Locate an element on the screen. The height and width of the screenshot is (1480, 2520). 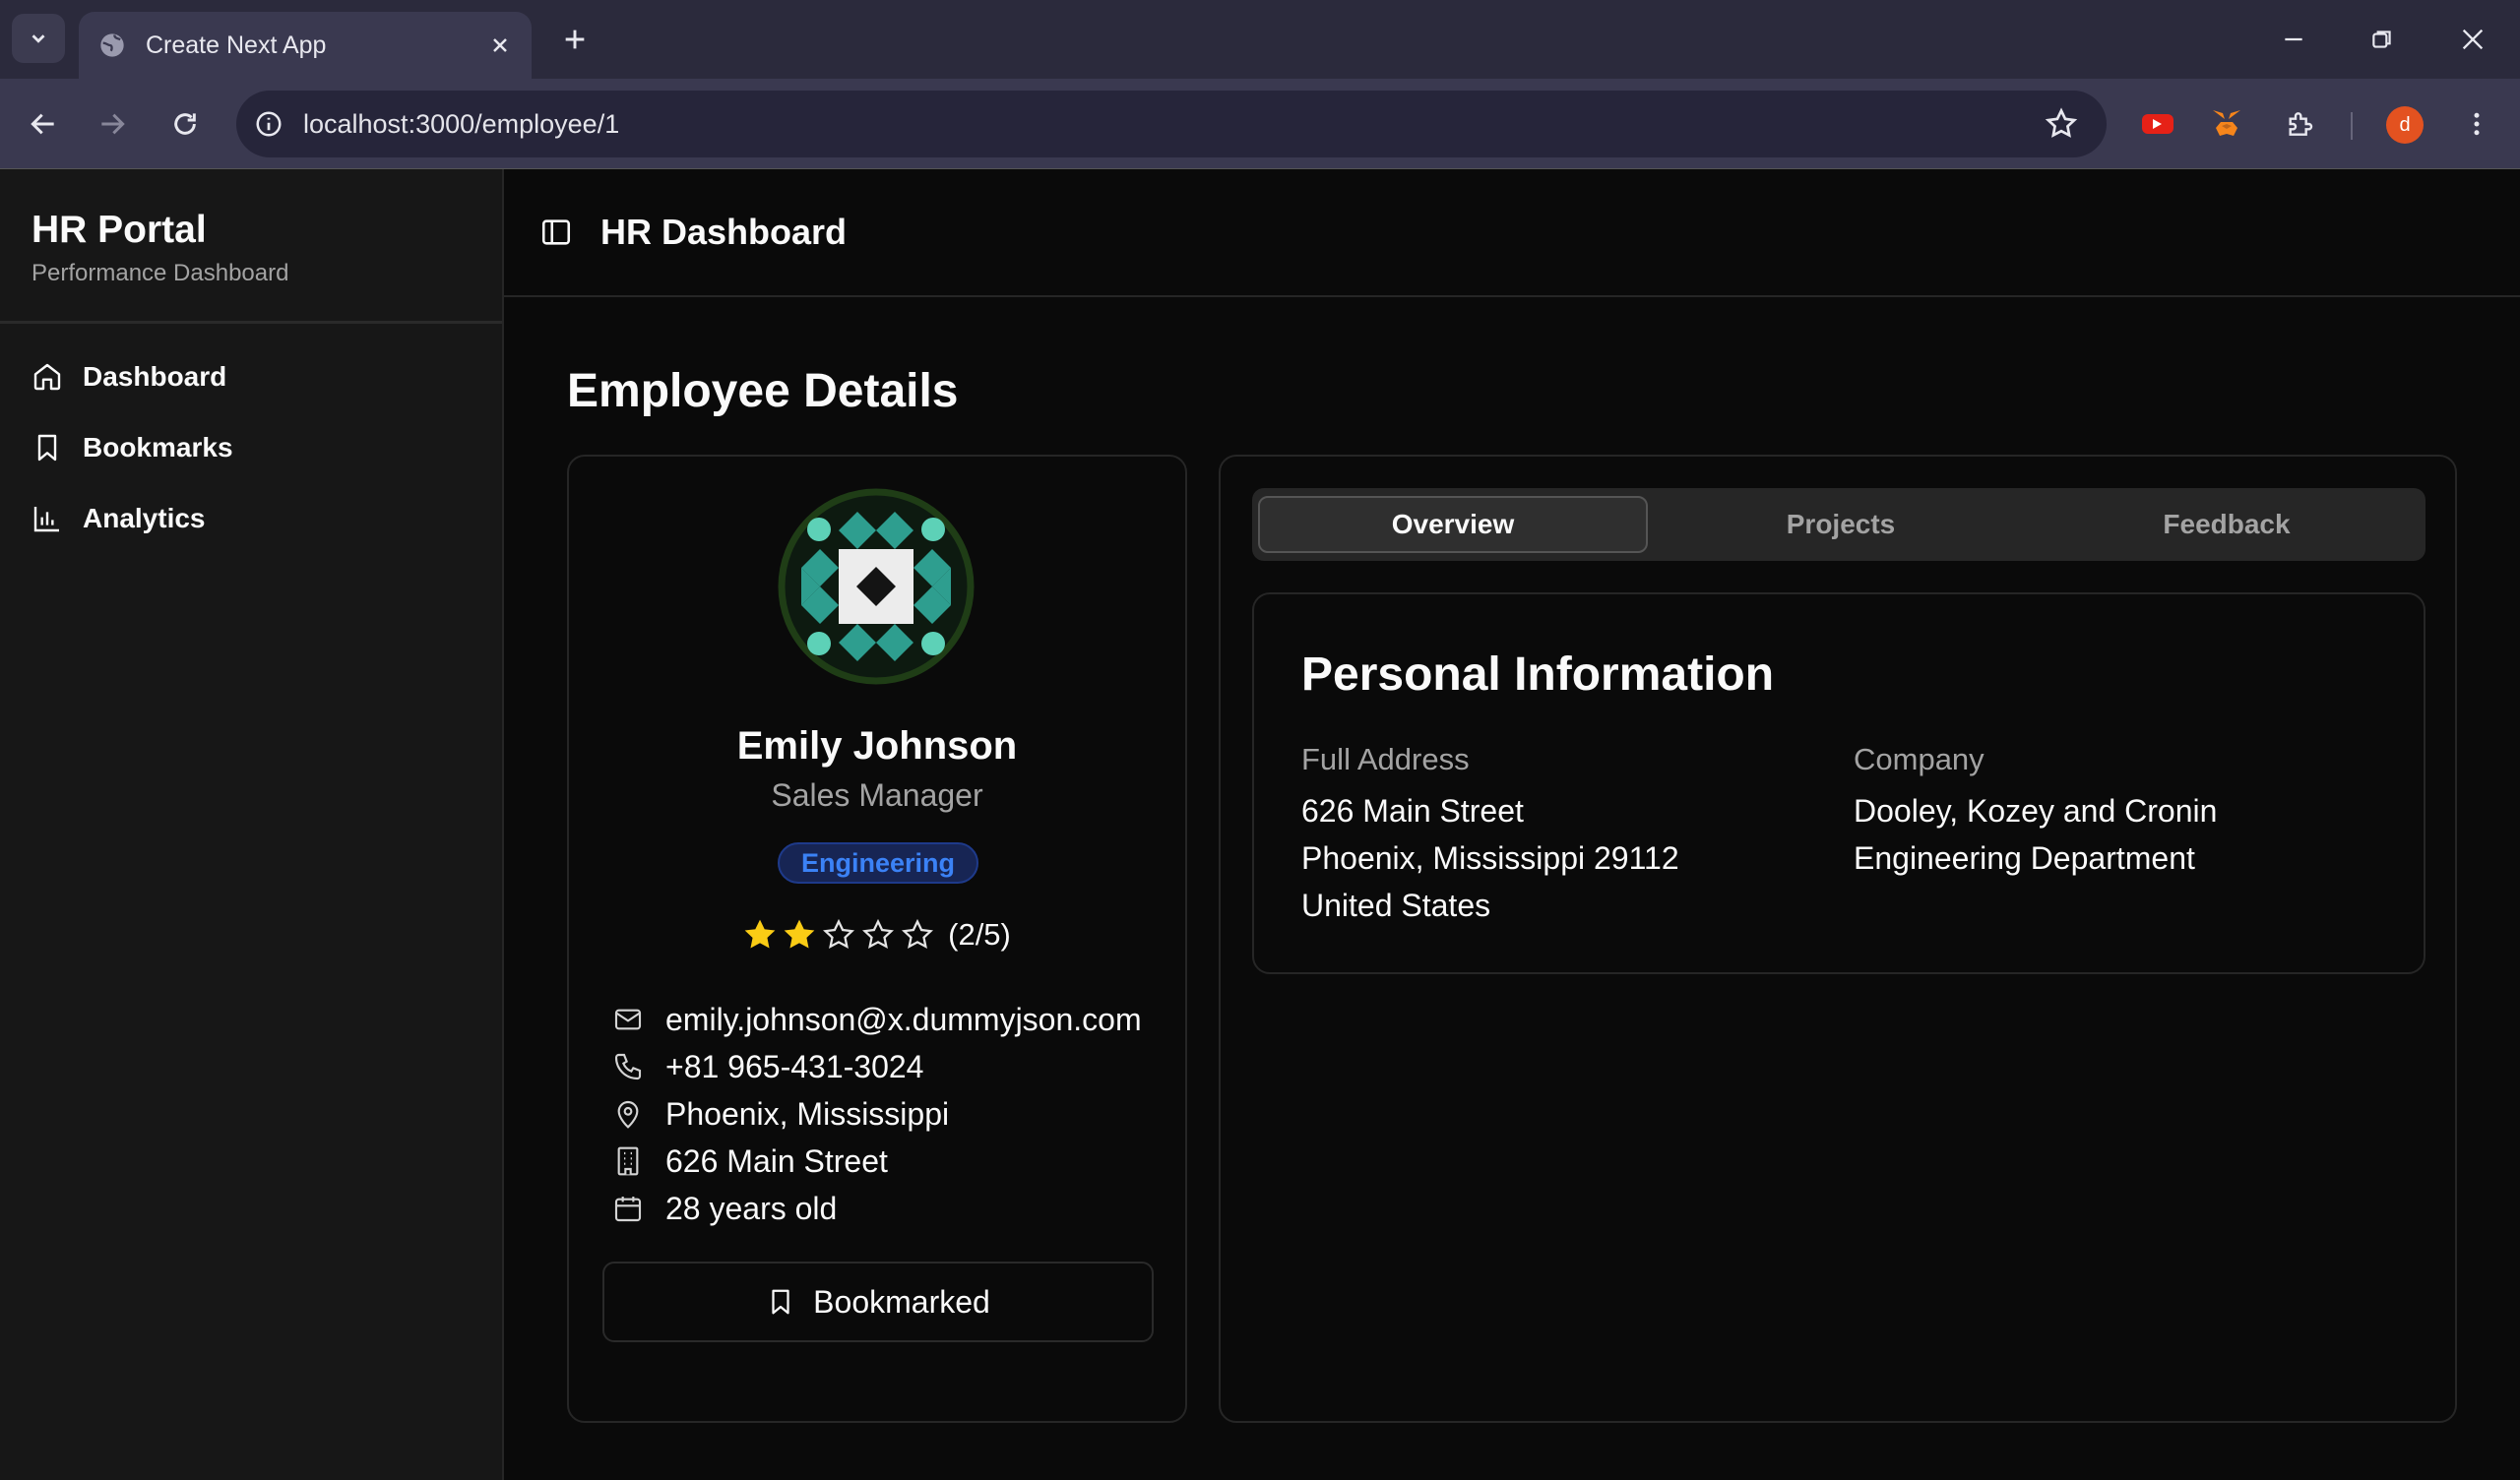
top-header: HR Dashboard is located at coordinates (1512, 233).